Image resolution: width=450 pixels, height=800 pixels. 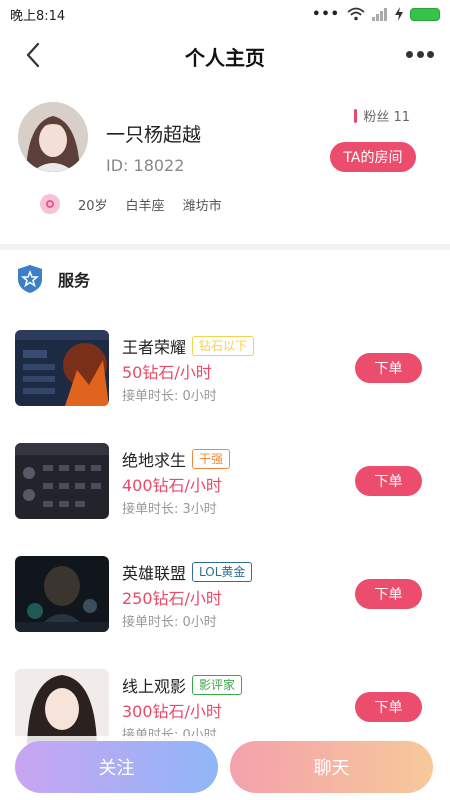 What do you see at coordinates (30, 279) in the screenshot?
I see `shield-star-icon` at bounding box center [30, 279].